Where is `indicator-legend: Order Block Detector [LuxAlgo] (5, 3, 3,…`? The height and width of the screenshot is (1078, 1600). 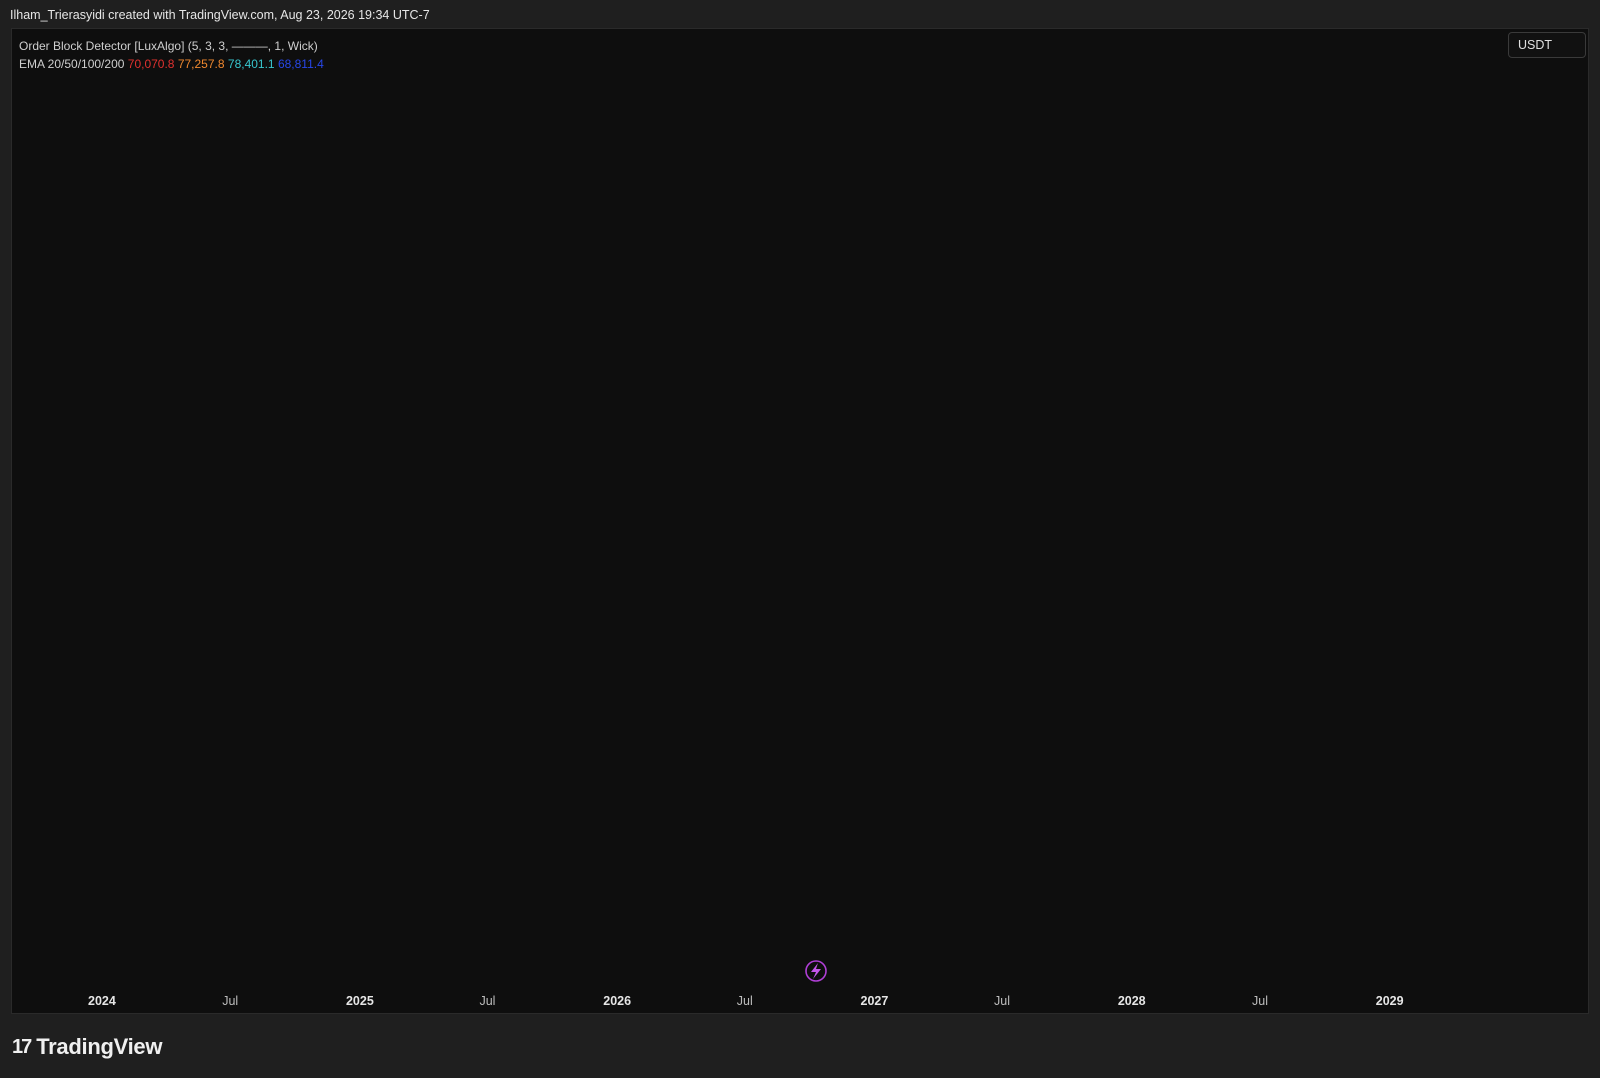 indicator-legend: Order Block Detector [LuxAlgo] (5, 3, 3,… is located at coordinates (171, 55).